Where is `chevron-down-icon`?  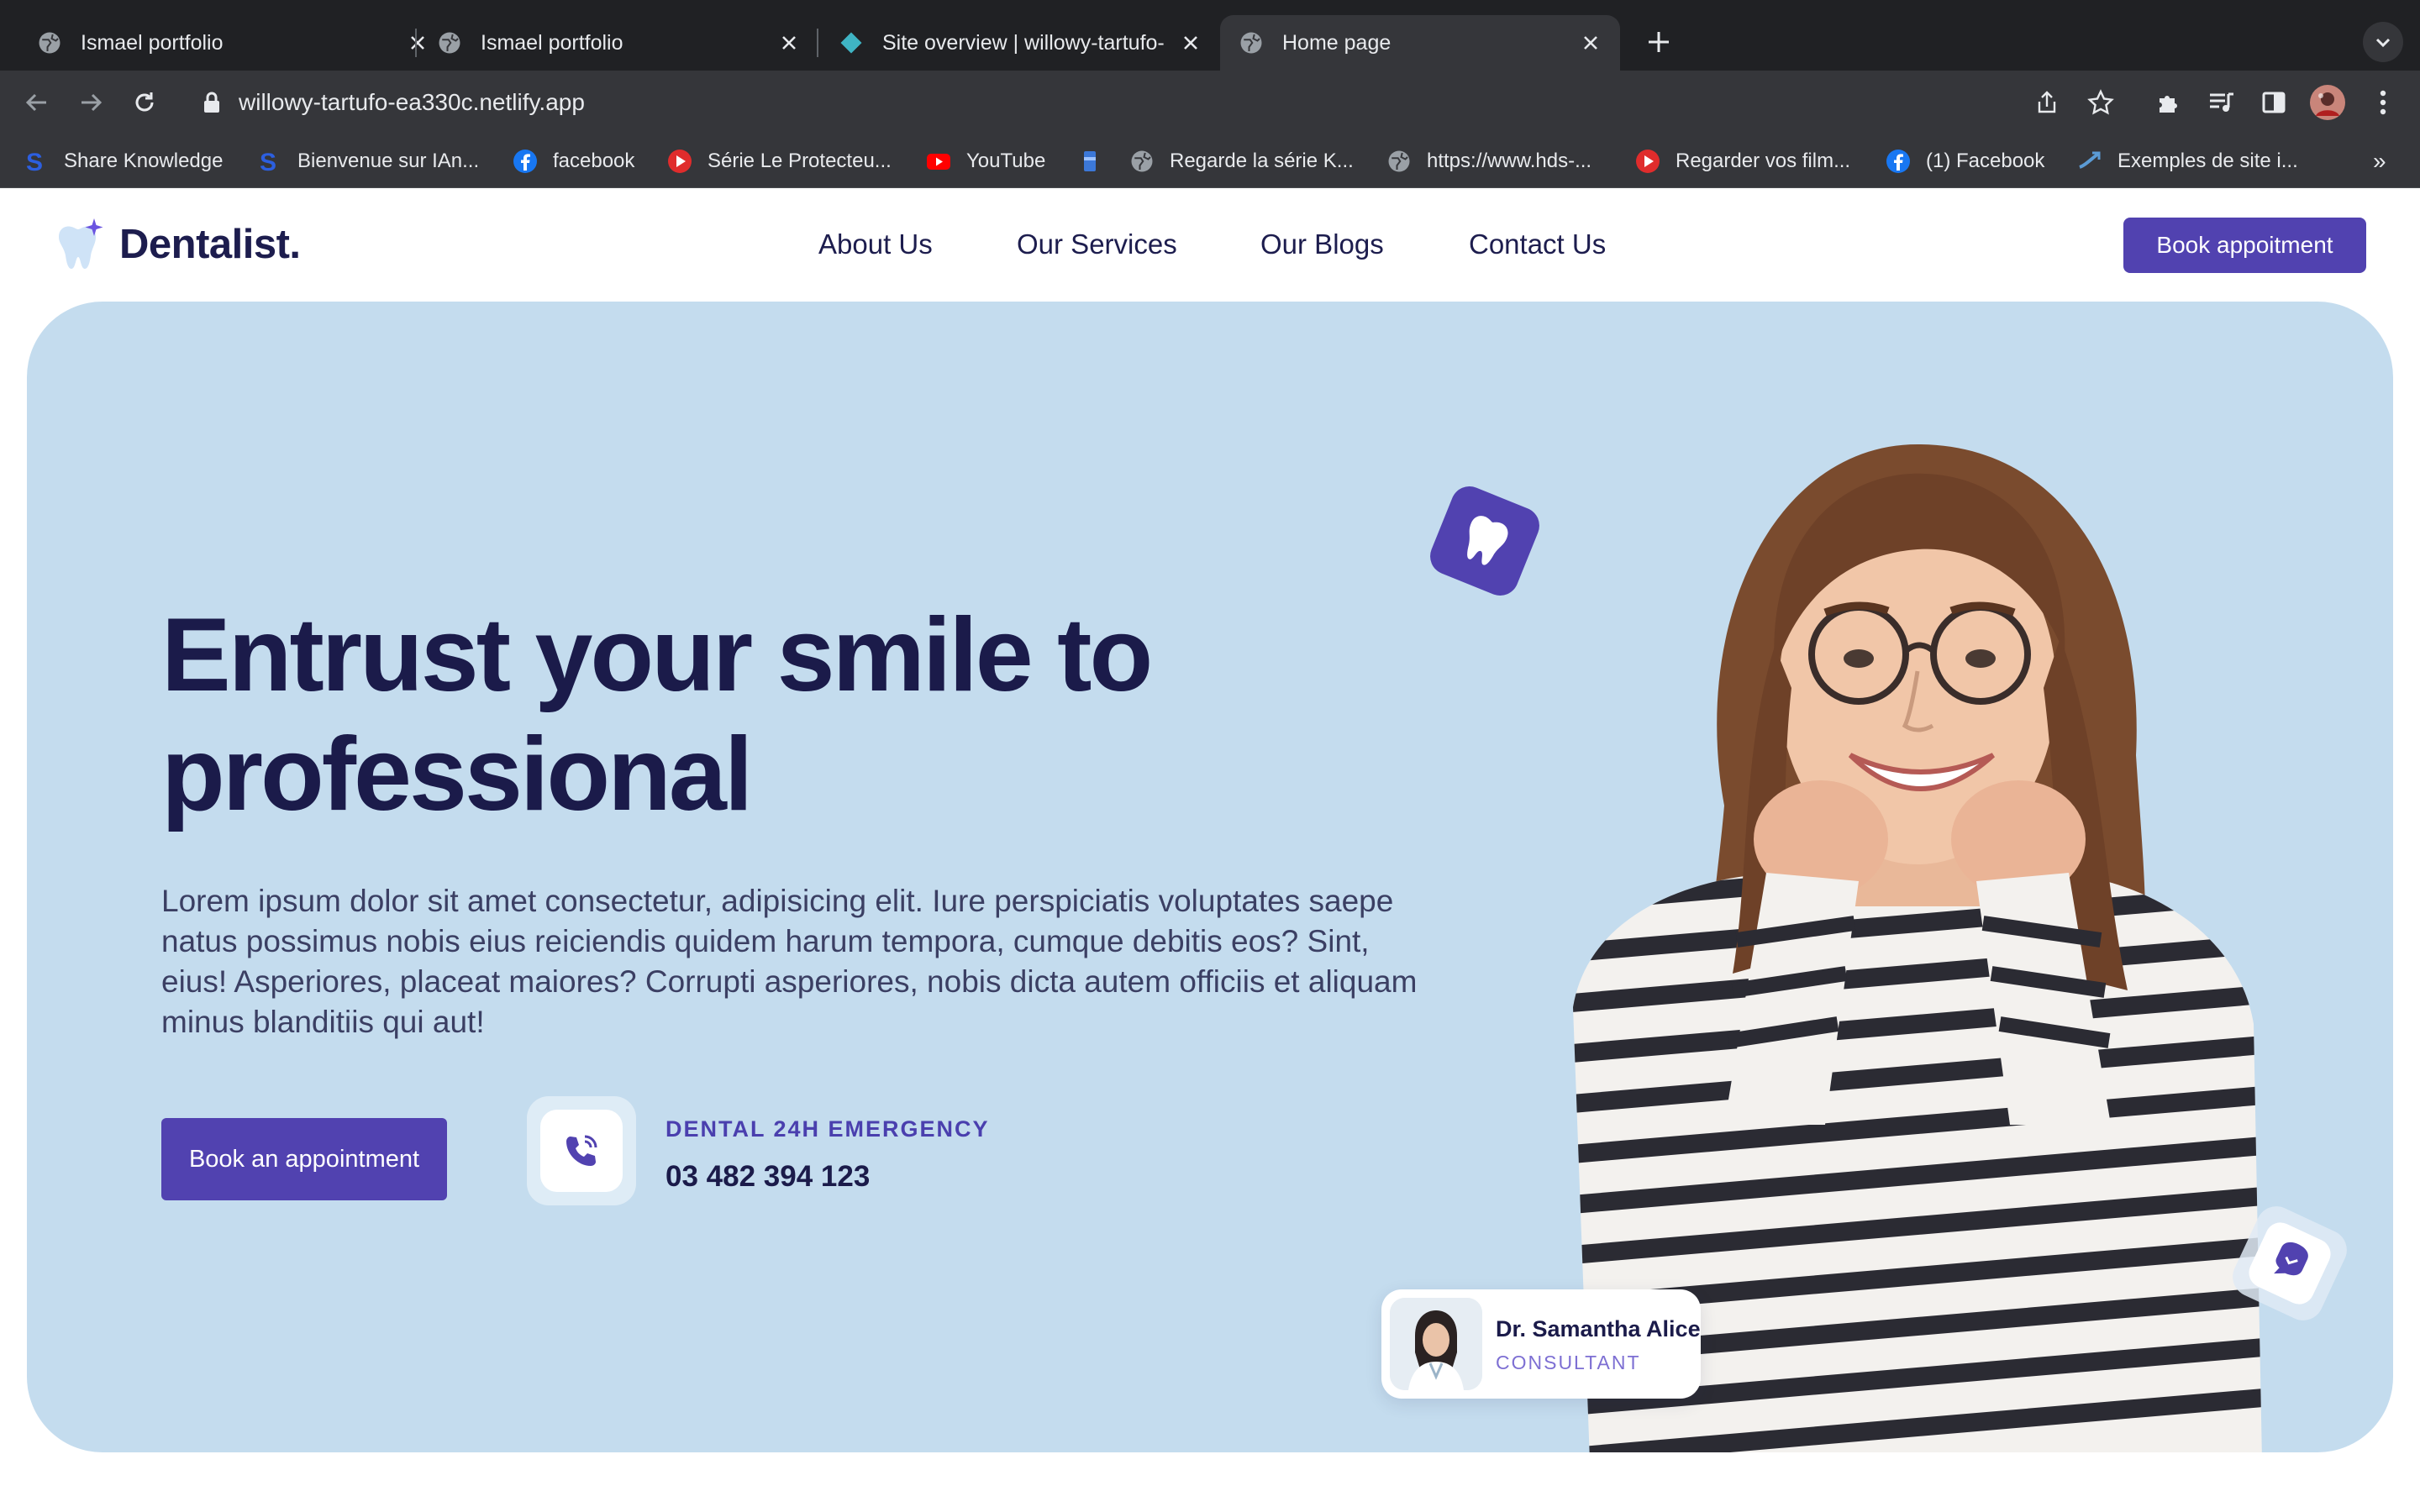 chevron-down-icon is located at coordinates (2383, 43).